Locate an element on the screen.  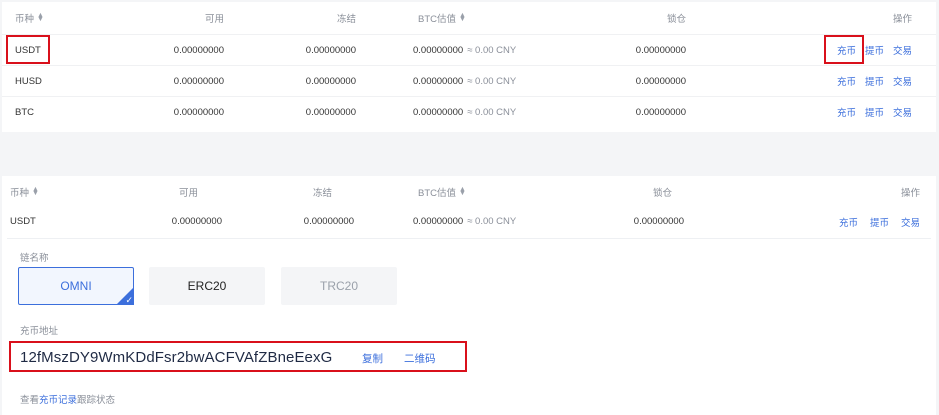
qrcode-button: 二维码 is located at coordinates (420, 358).